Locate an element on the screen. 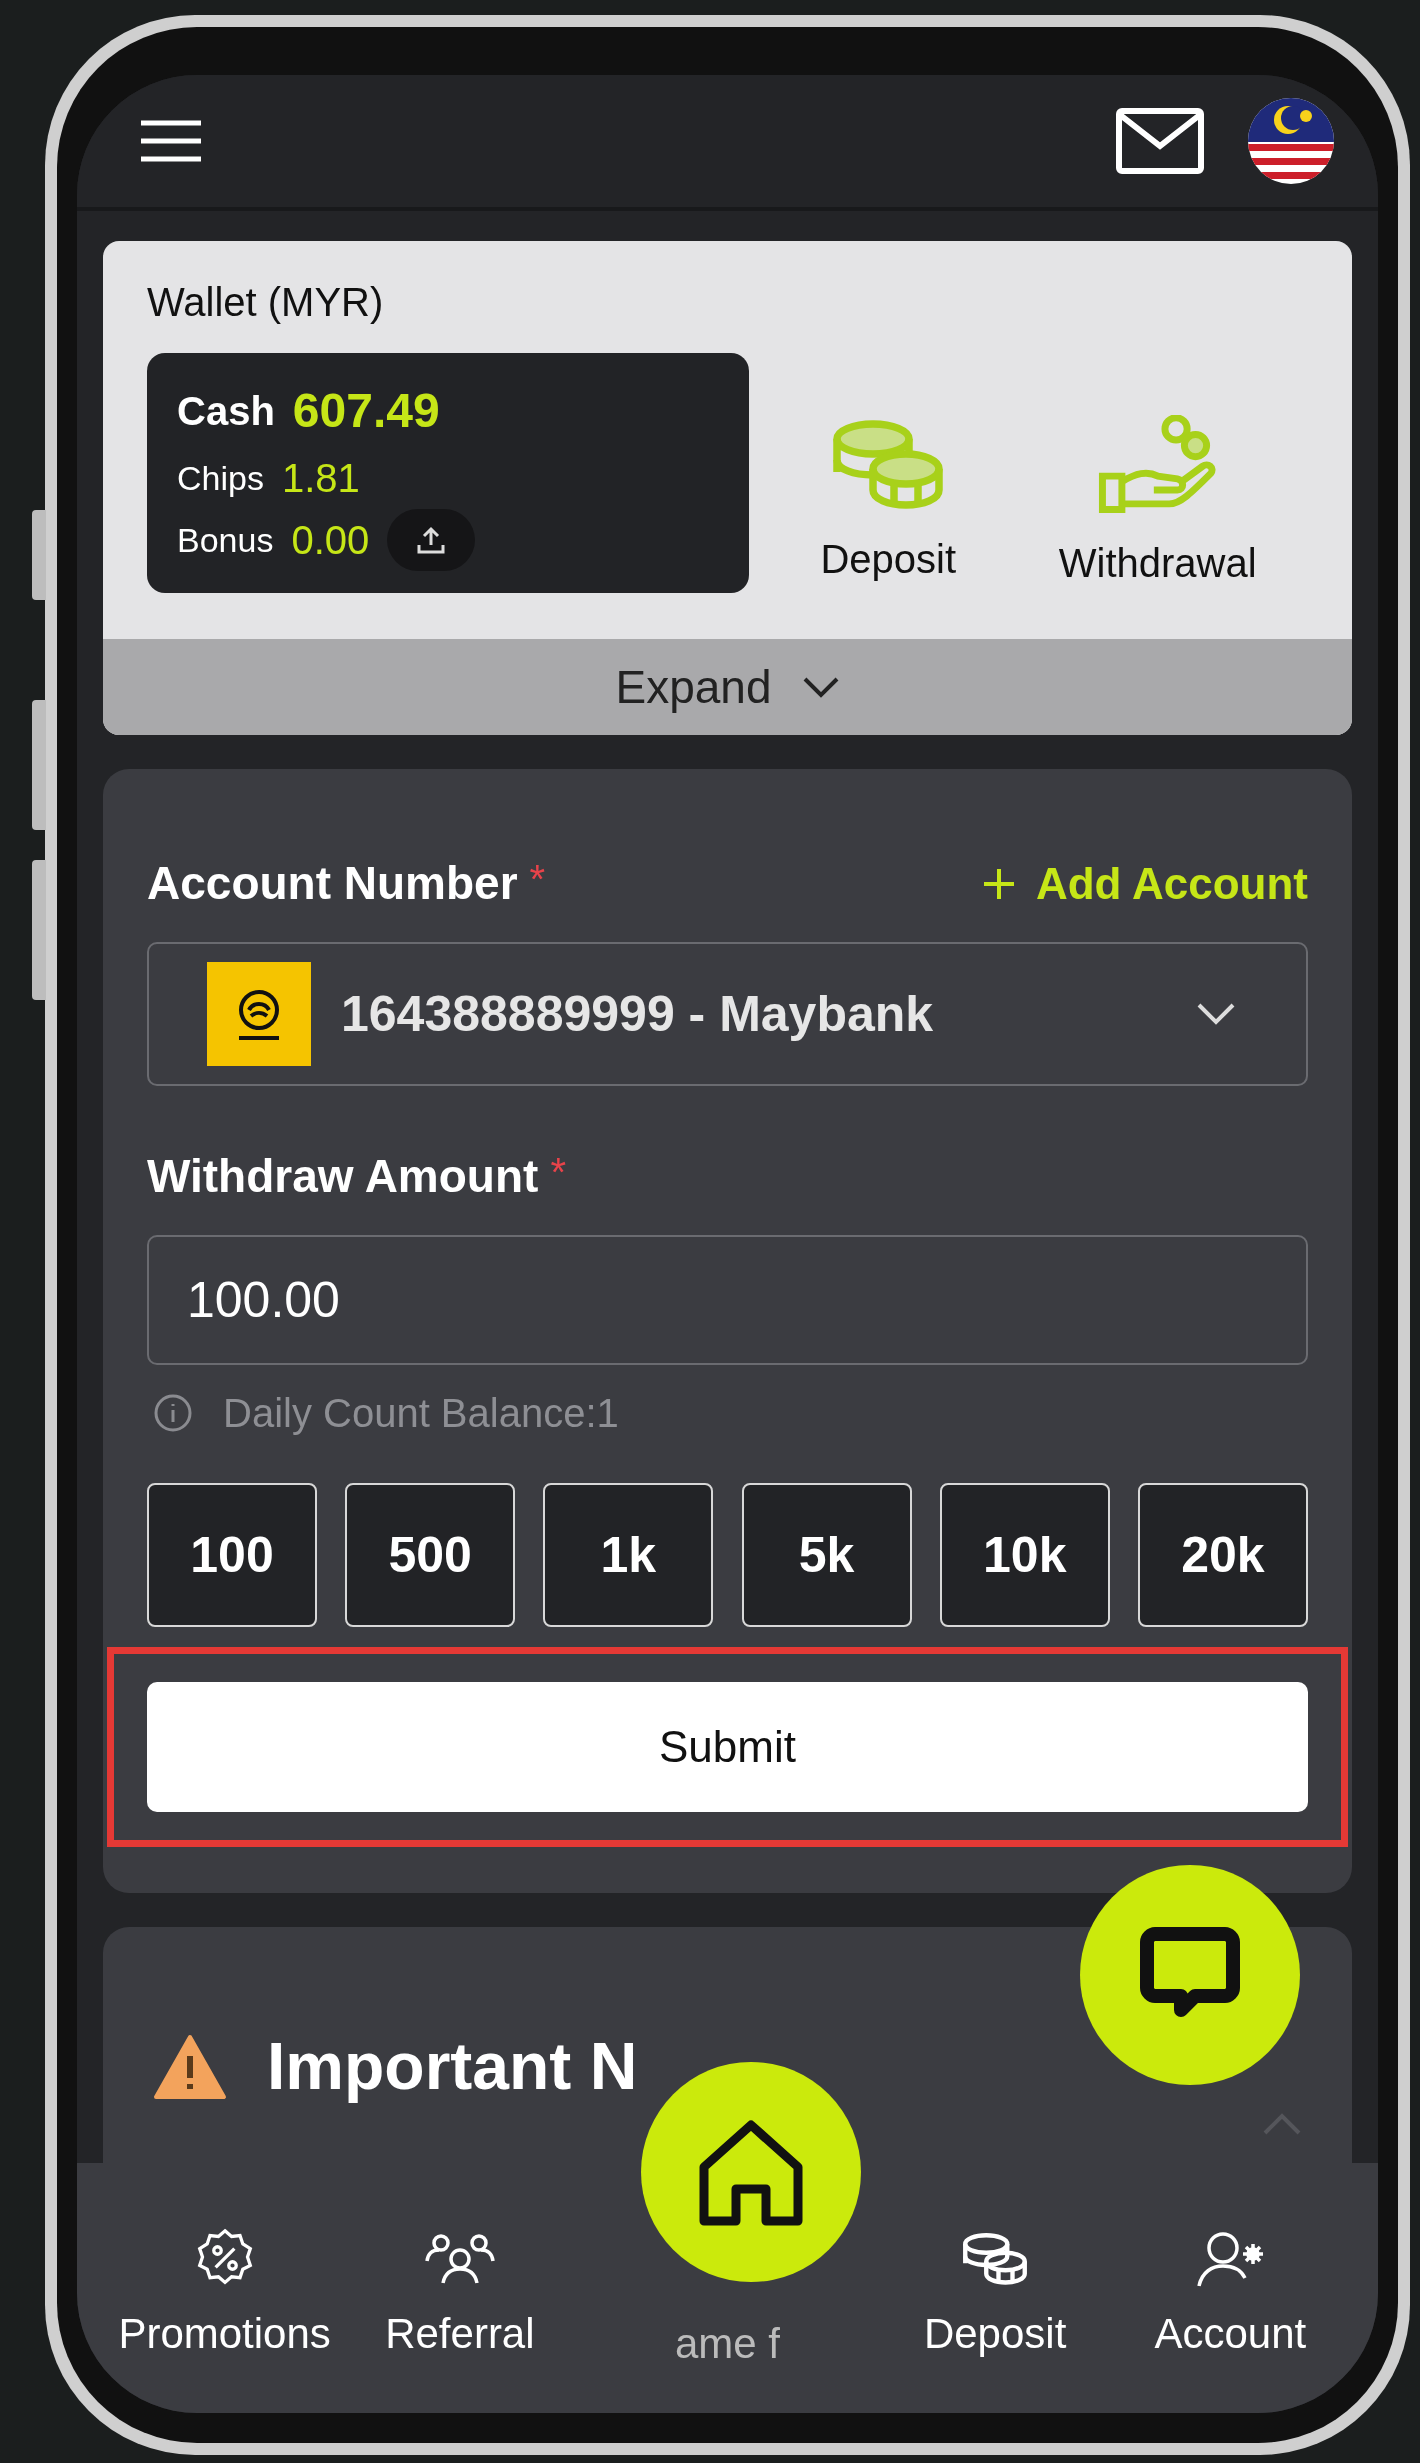 Image resolution: width=1420 pixels, height=2463 pixels. balance-value: 607.49 is located at coordinates (366, 411).